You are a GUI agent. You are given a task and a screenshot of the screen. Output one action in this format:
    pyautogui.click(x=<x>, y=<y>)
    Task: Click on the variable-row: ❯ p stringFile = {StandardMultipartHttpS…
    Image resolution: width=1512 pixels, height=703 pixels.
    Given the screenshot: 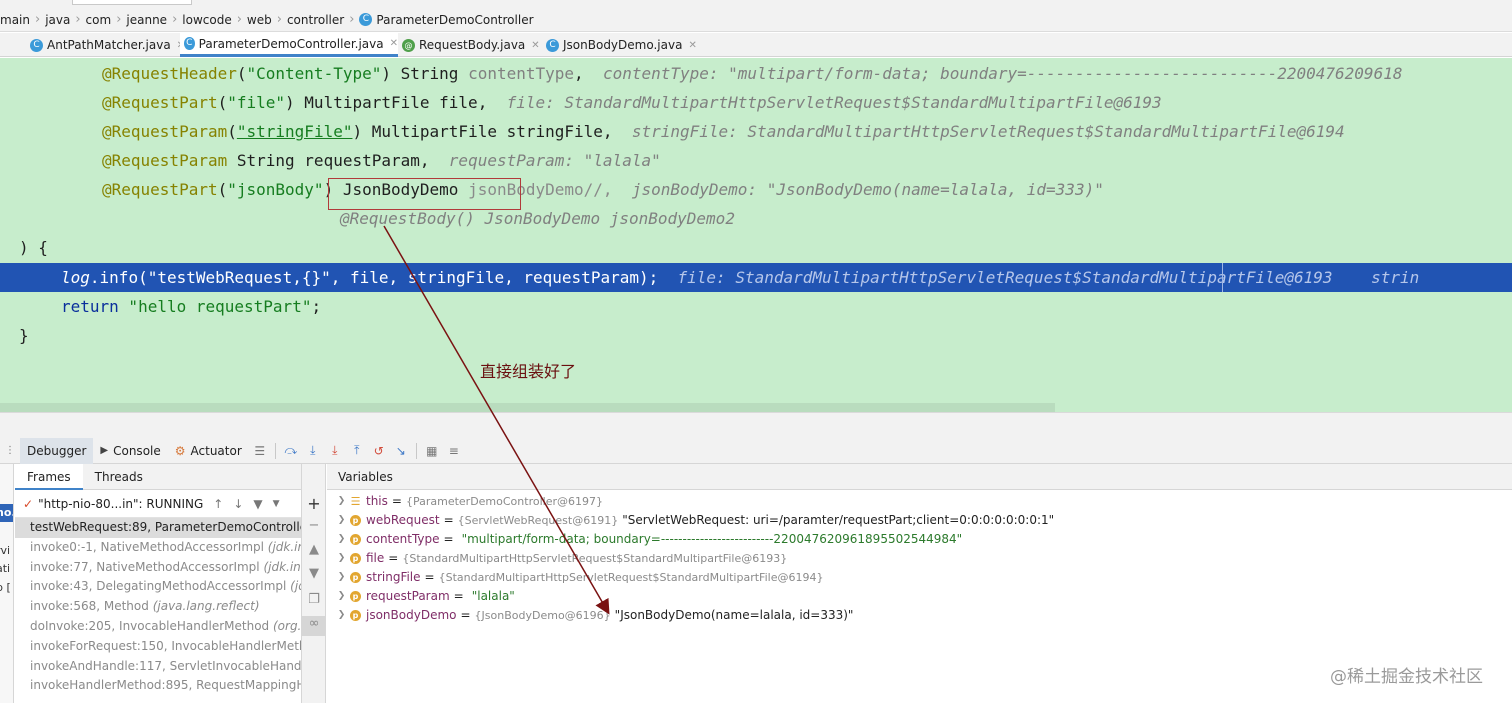 What is the action you would take?
    pyautogui.click(x=919, y=577)
    